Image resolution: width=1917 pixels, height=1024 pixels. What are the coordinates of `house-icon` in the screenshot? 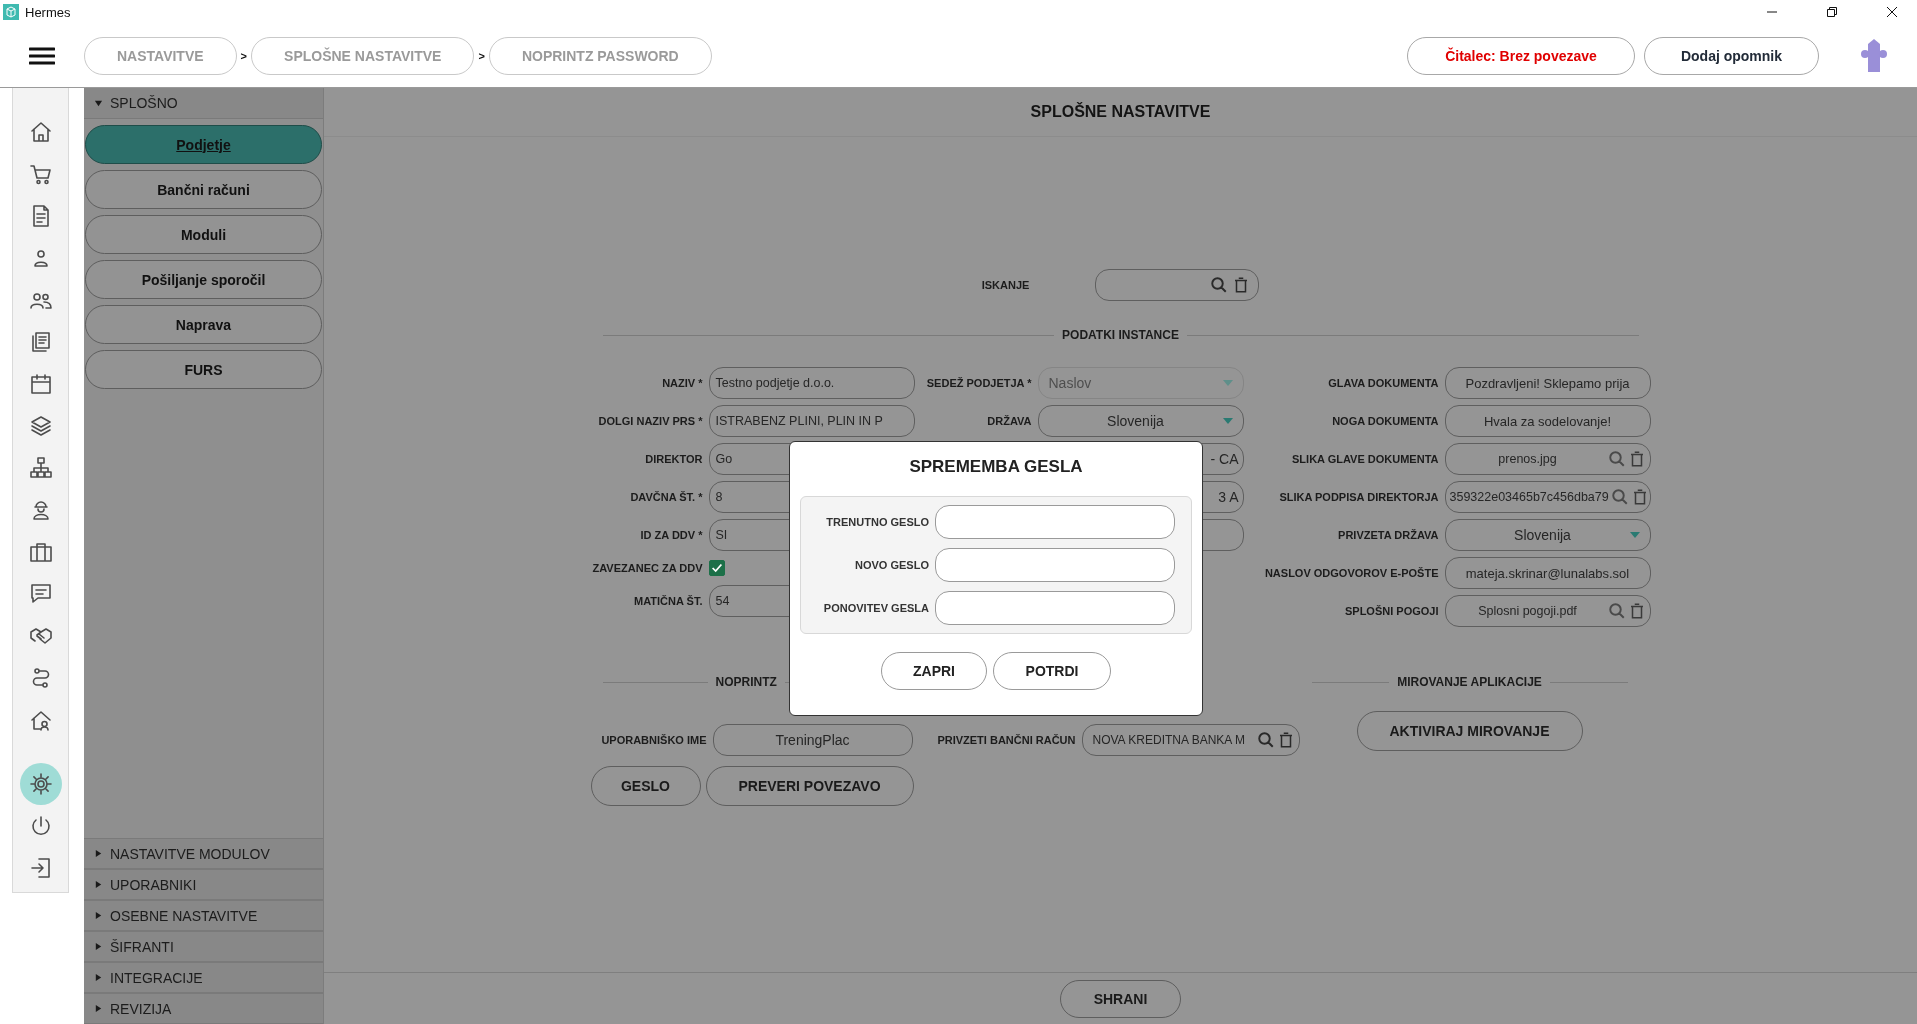 It's located at (40, 720).